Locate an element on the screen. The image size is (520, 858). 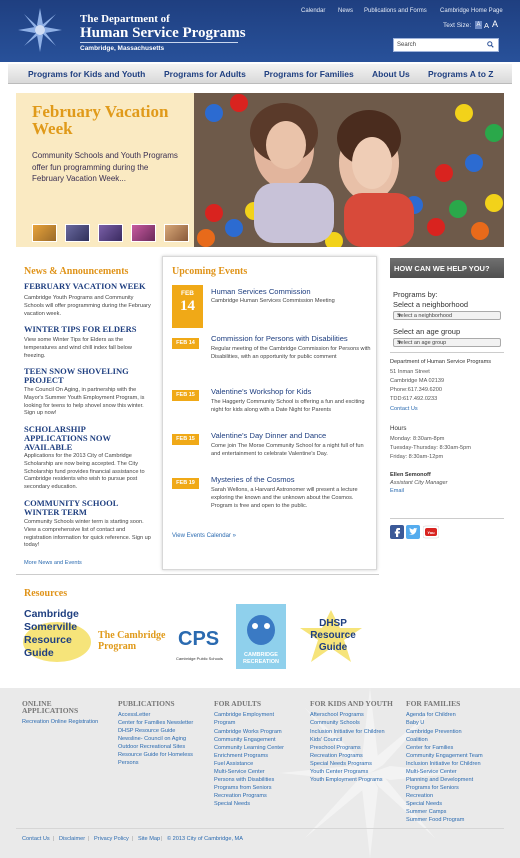
event-title: Human Services Commission is located at coordinates (291, 291).